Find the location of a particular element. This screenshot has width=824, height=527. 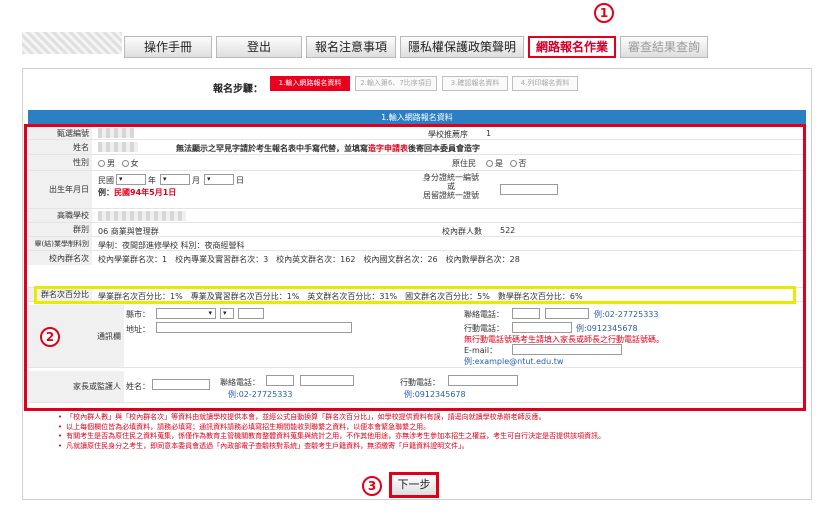

next-step-button: 下一步 is located at coordinates (414, 485).